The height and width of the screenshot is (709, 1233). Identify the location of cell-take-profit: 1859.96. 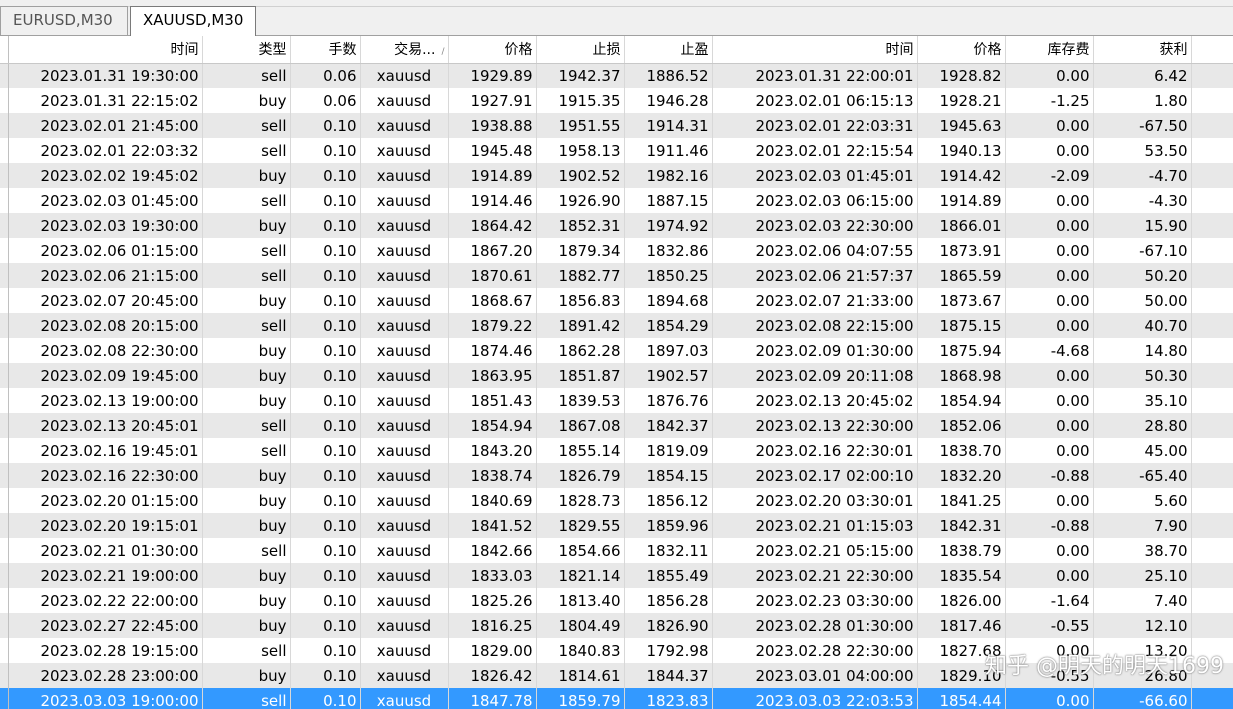
(668, 525).